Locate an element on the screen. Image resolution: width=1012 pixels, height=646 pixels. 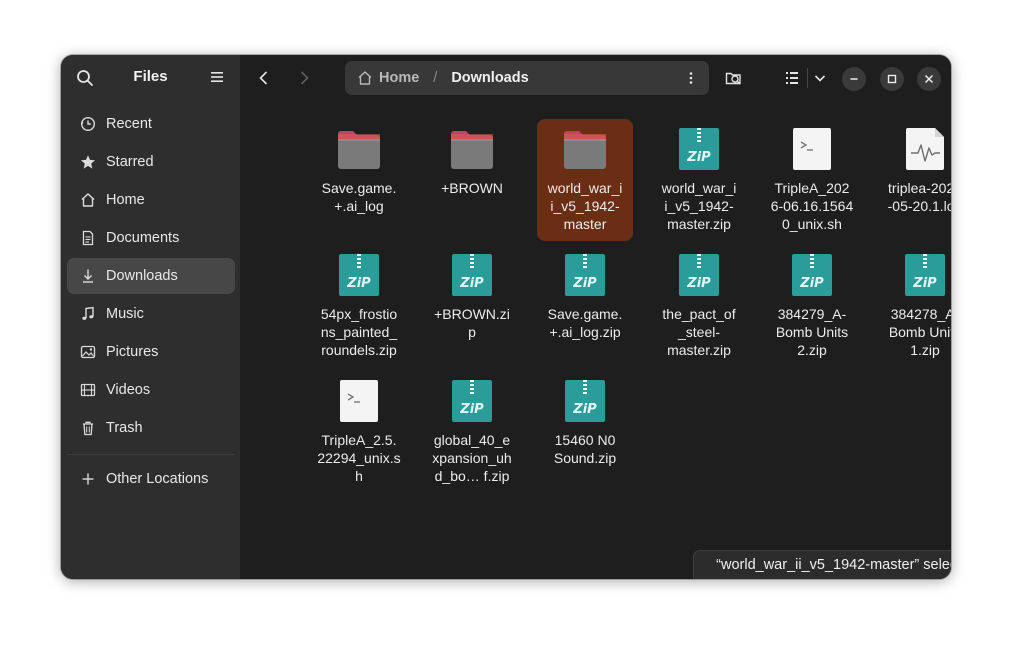
sidebar-divider is located at coordinates (151, 454).